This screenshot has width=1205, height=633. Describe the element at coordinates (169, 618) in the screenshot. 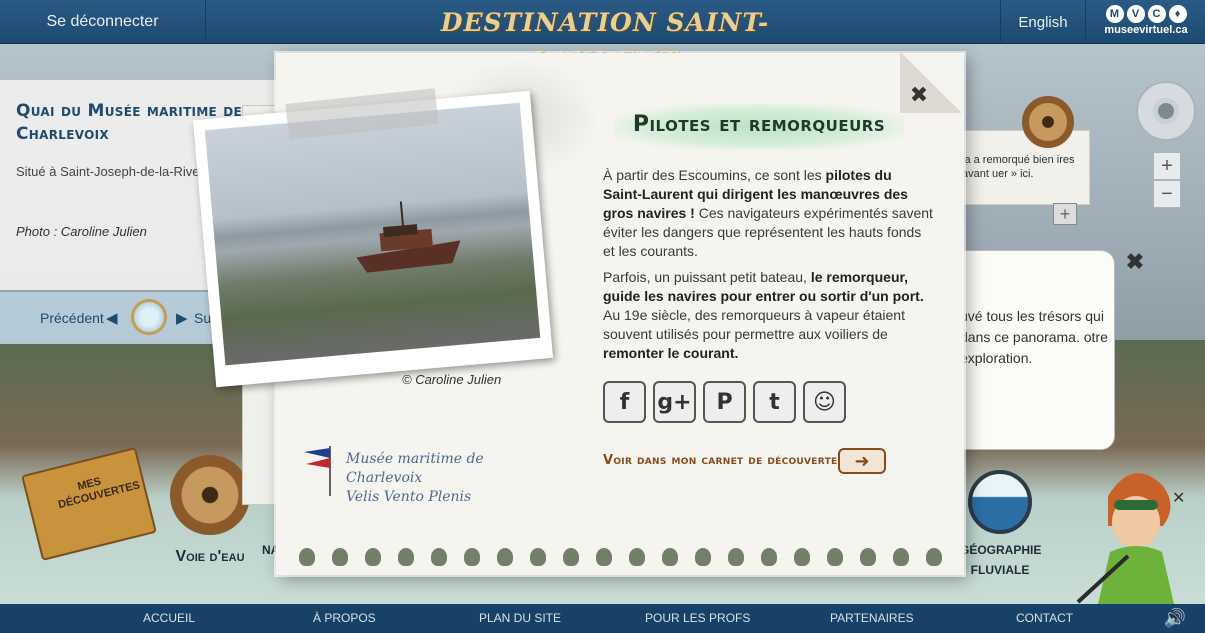

I see `footer-link-accueil: ACCUEIL` at that location.